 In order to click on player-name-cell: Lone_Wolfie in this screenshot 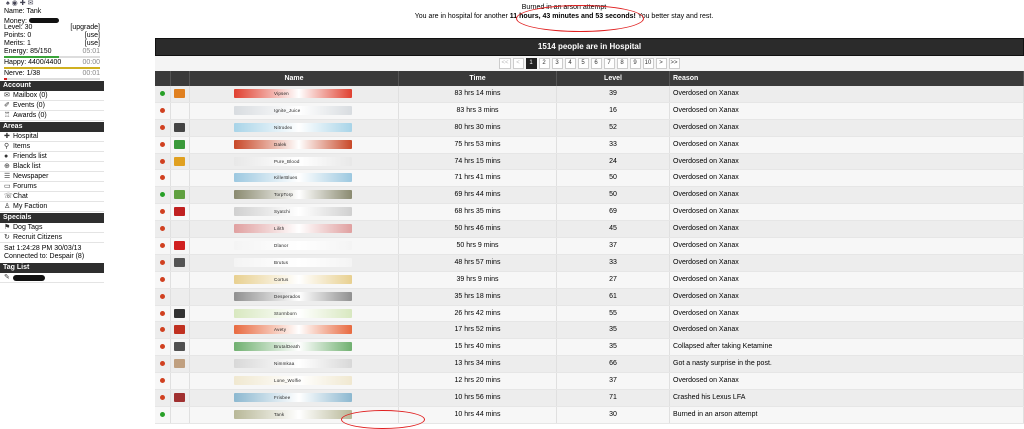, I will do `click(294, 381)`.